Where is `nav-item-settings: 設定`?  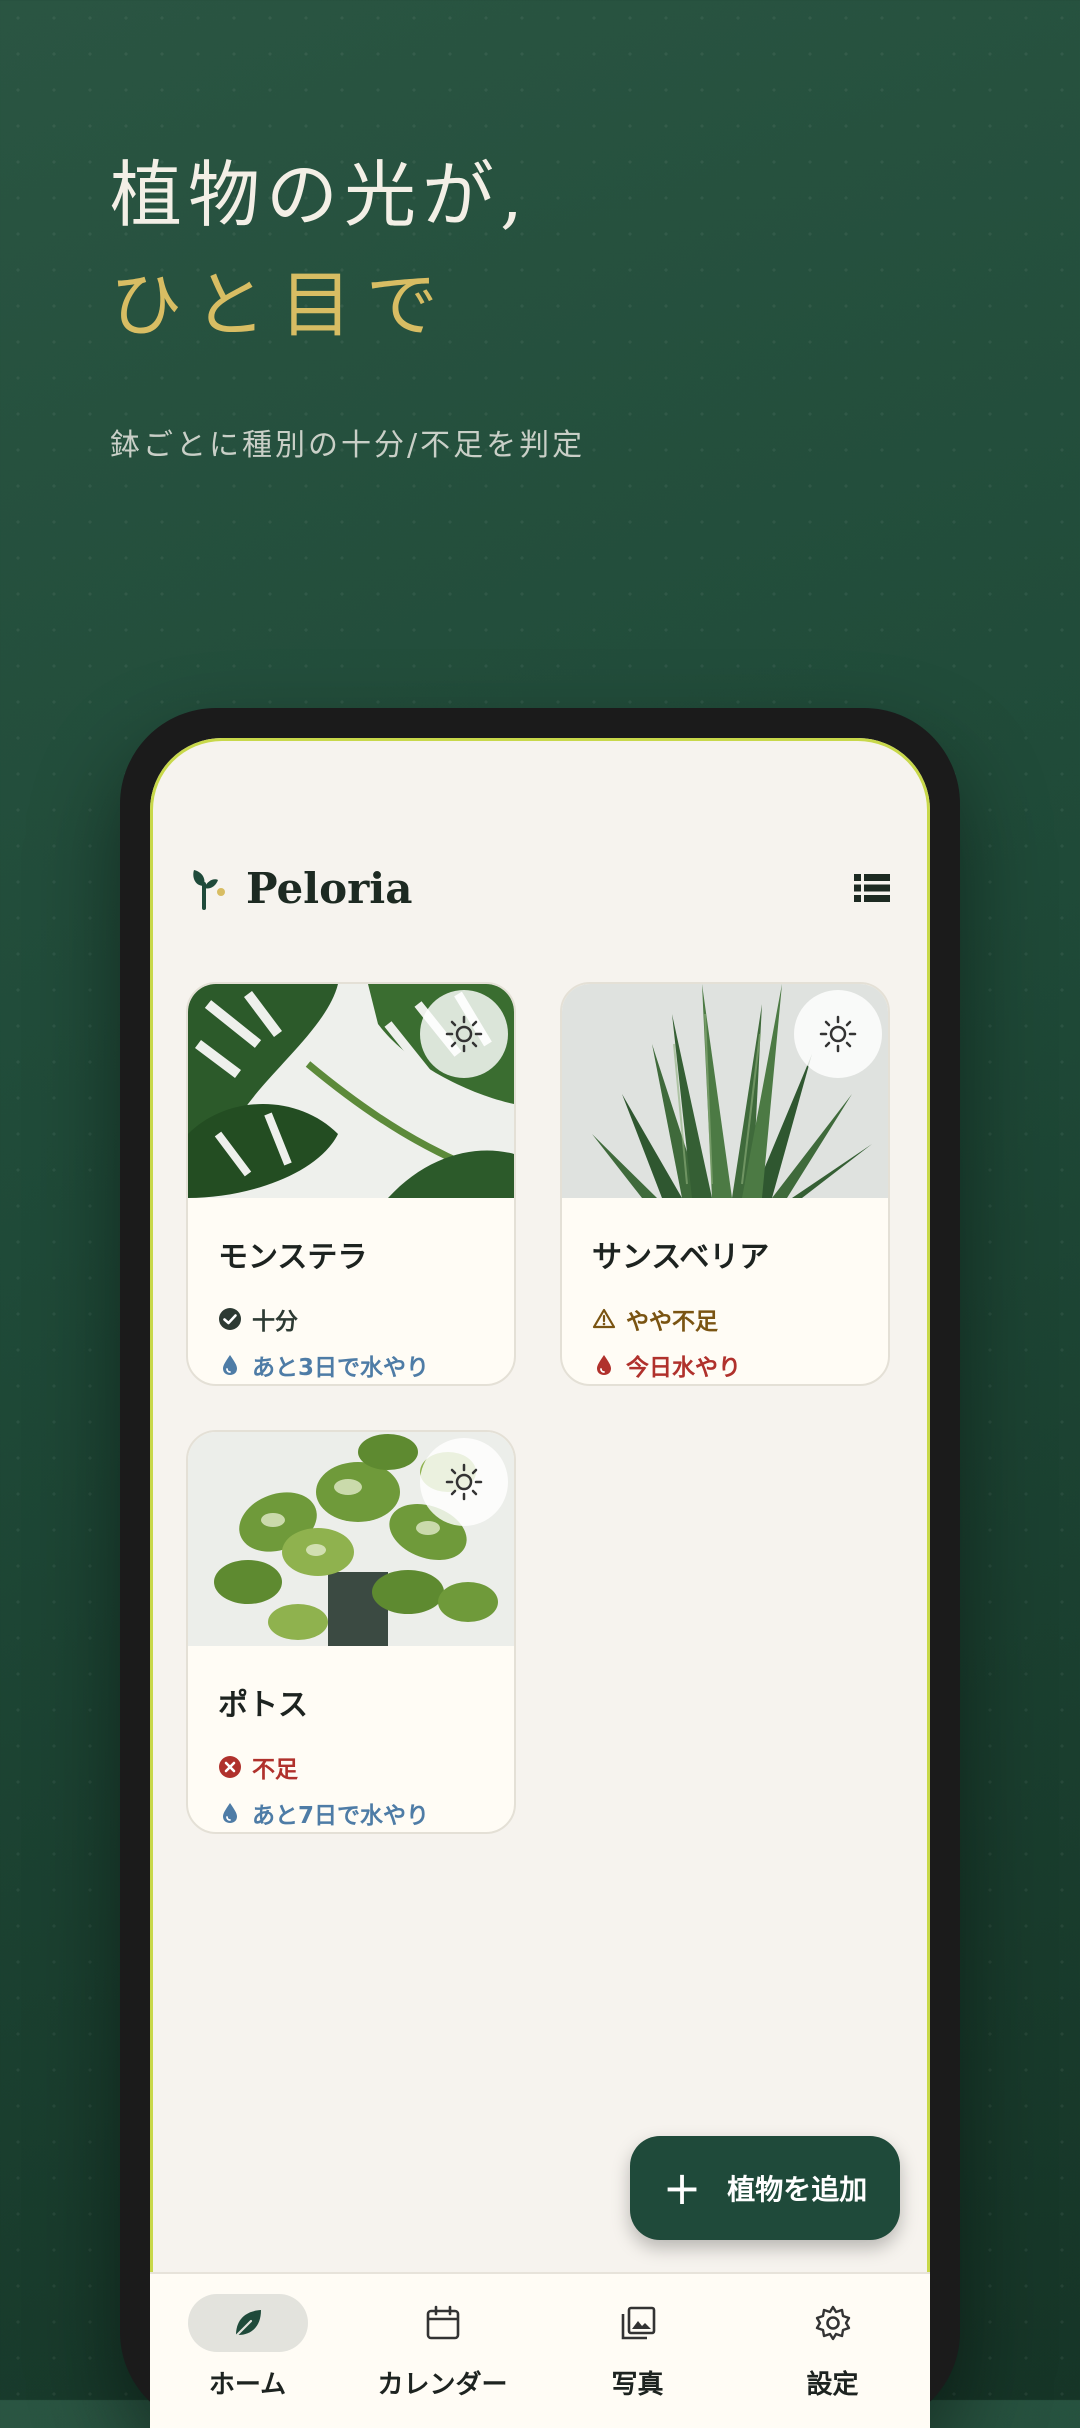
nav-item-settings: 設定 is located at coordinates (832, 2347).